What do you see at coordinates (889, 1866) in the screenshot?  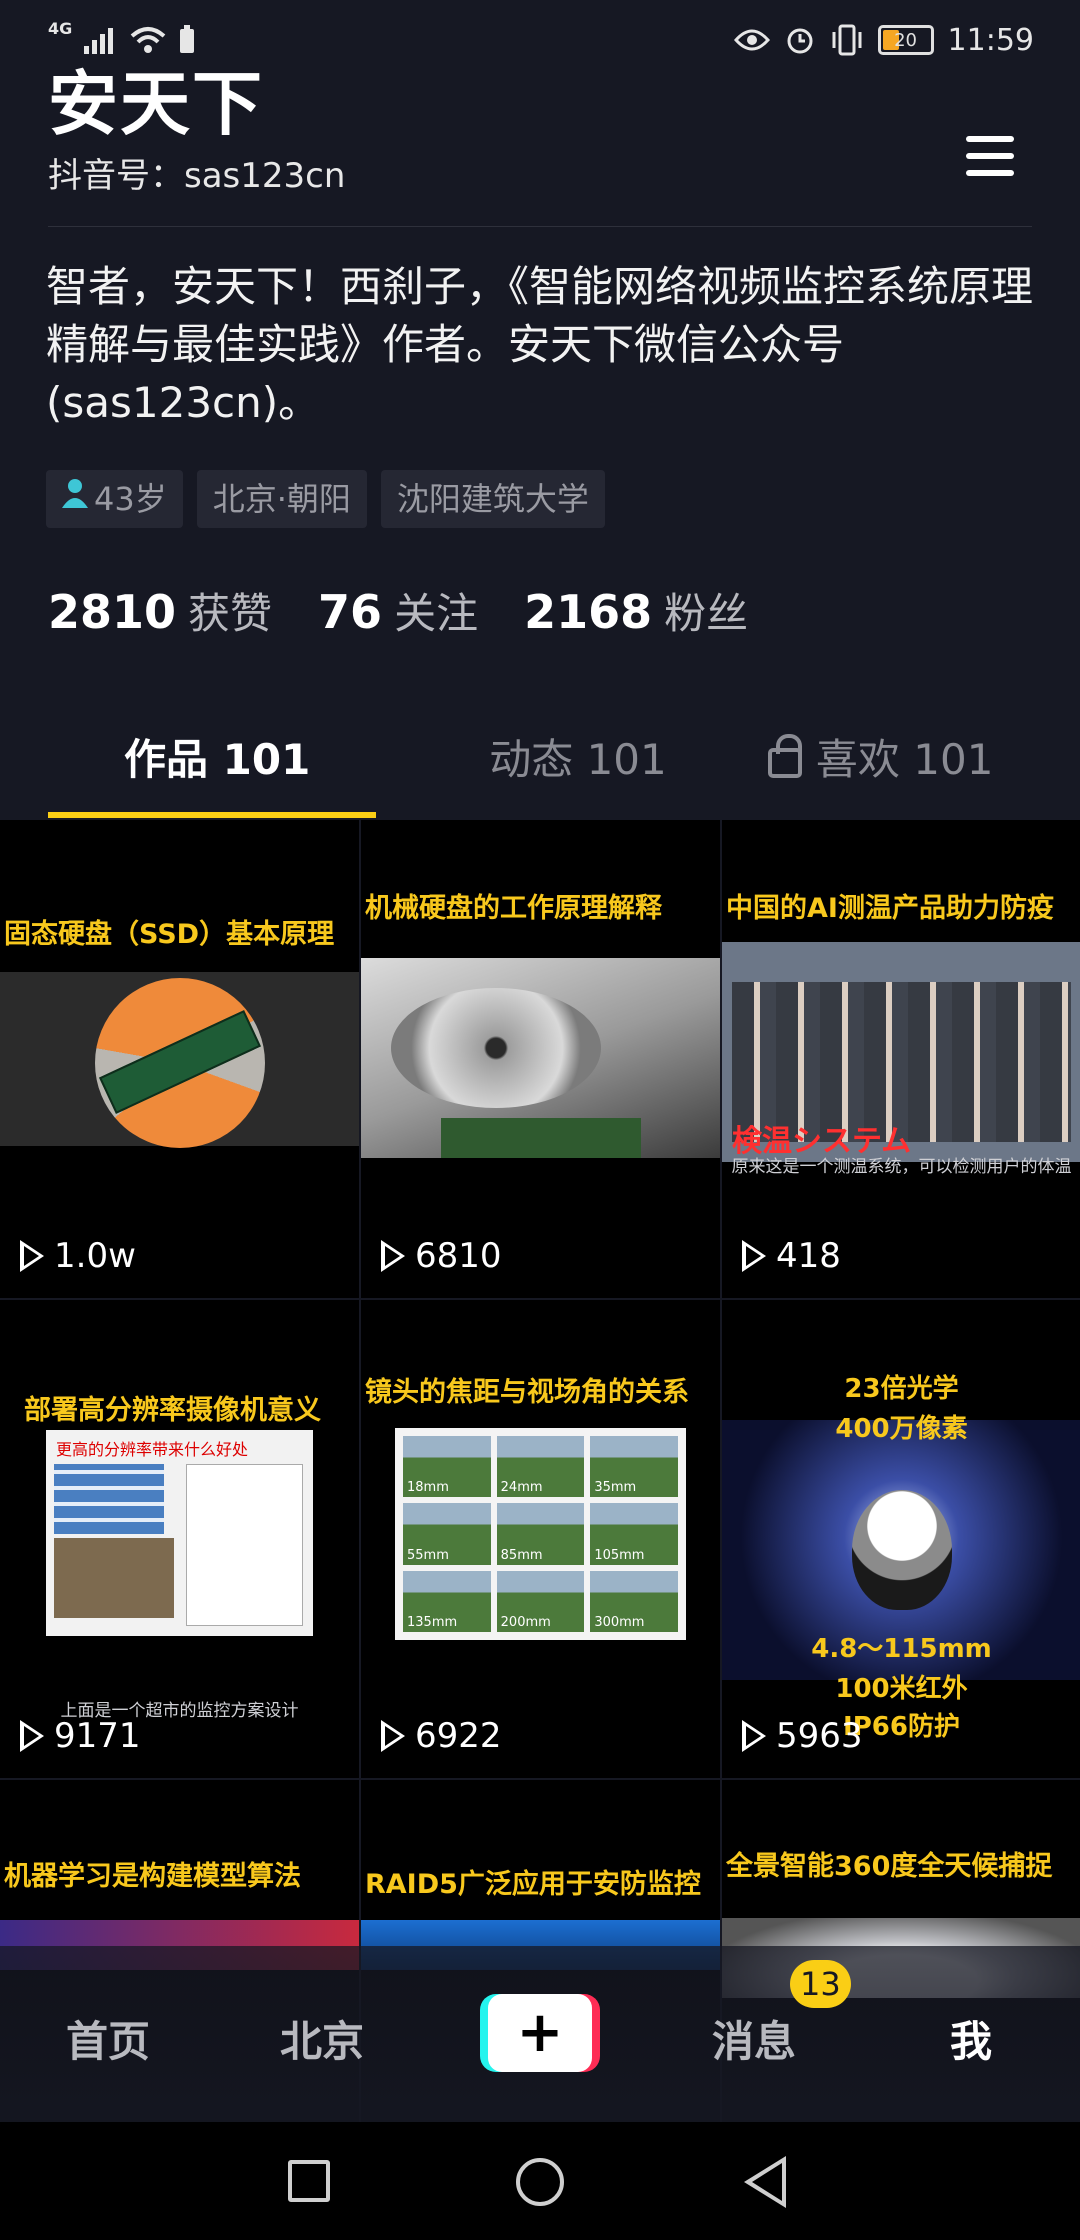 I see `video-caption: 全景智能360度全天候捕捉` at bounding box center [889, 1866].